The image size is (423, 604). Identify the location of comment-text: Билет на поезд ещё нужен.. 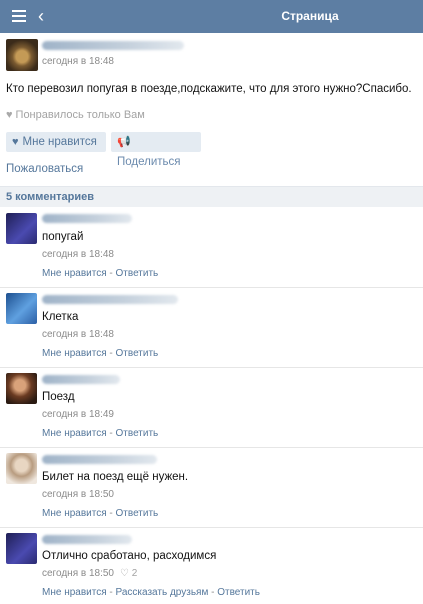
(115, 477).